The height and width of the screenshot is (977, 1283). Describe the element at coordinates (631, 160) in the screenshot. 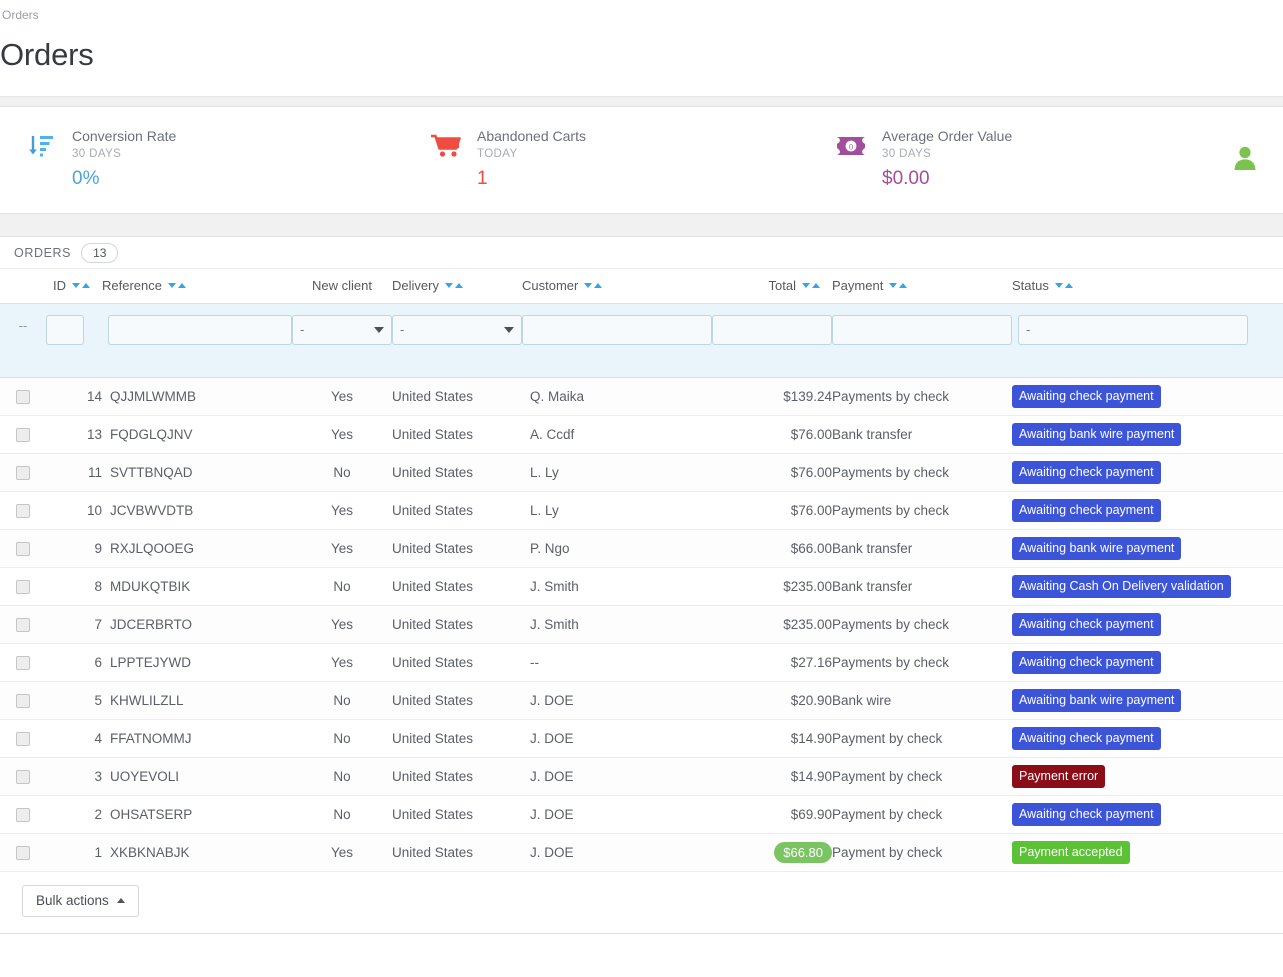

I see `kpi-abandoned-carts: Abandoned Carts TODAY 1` at that location.